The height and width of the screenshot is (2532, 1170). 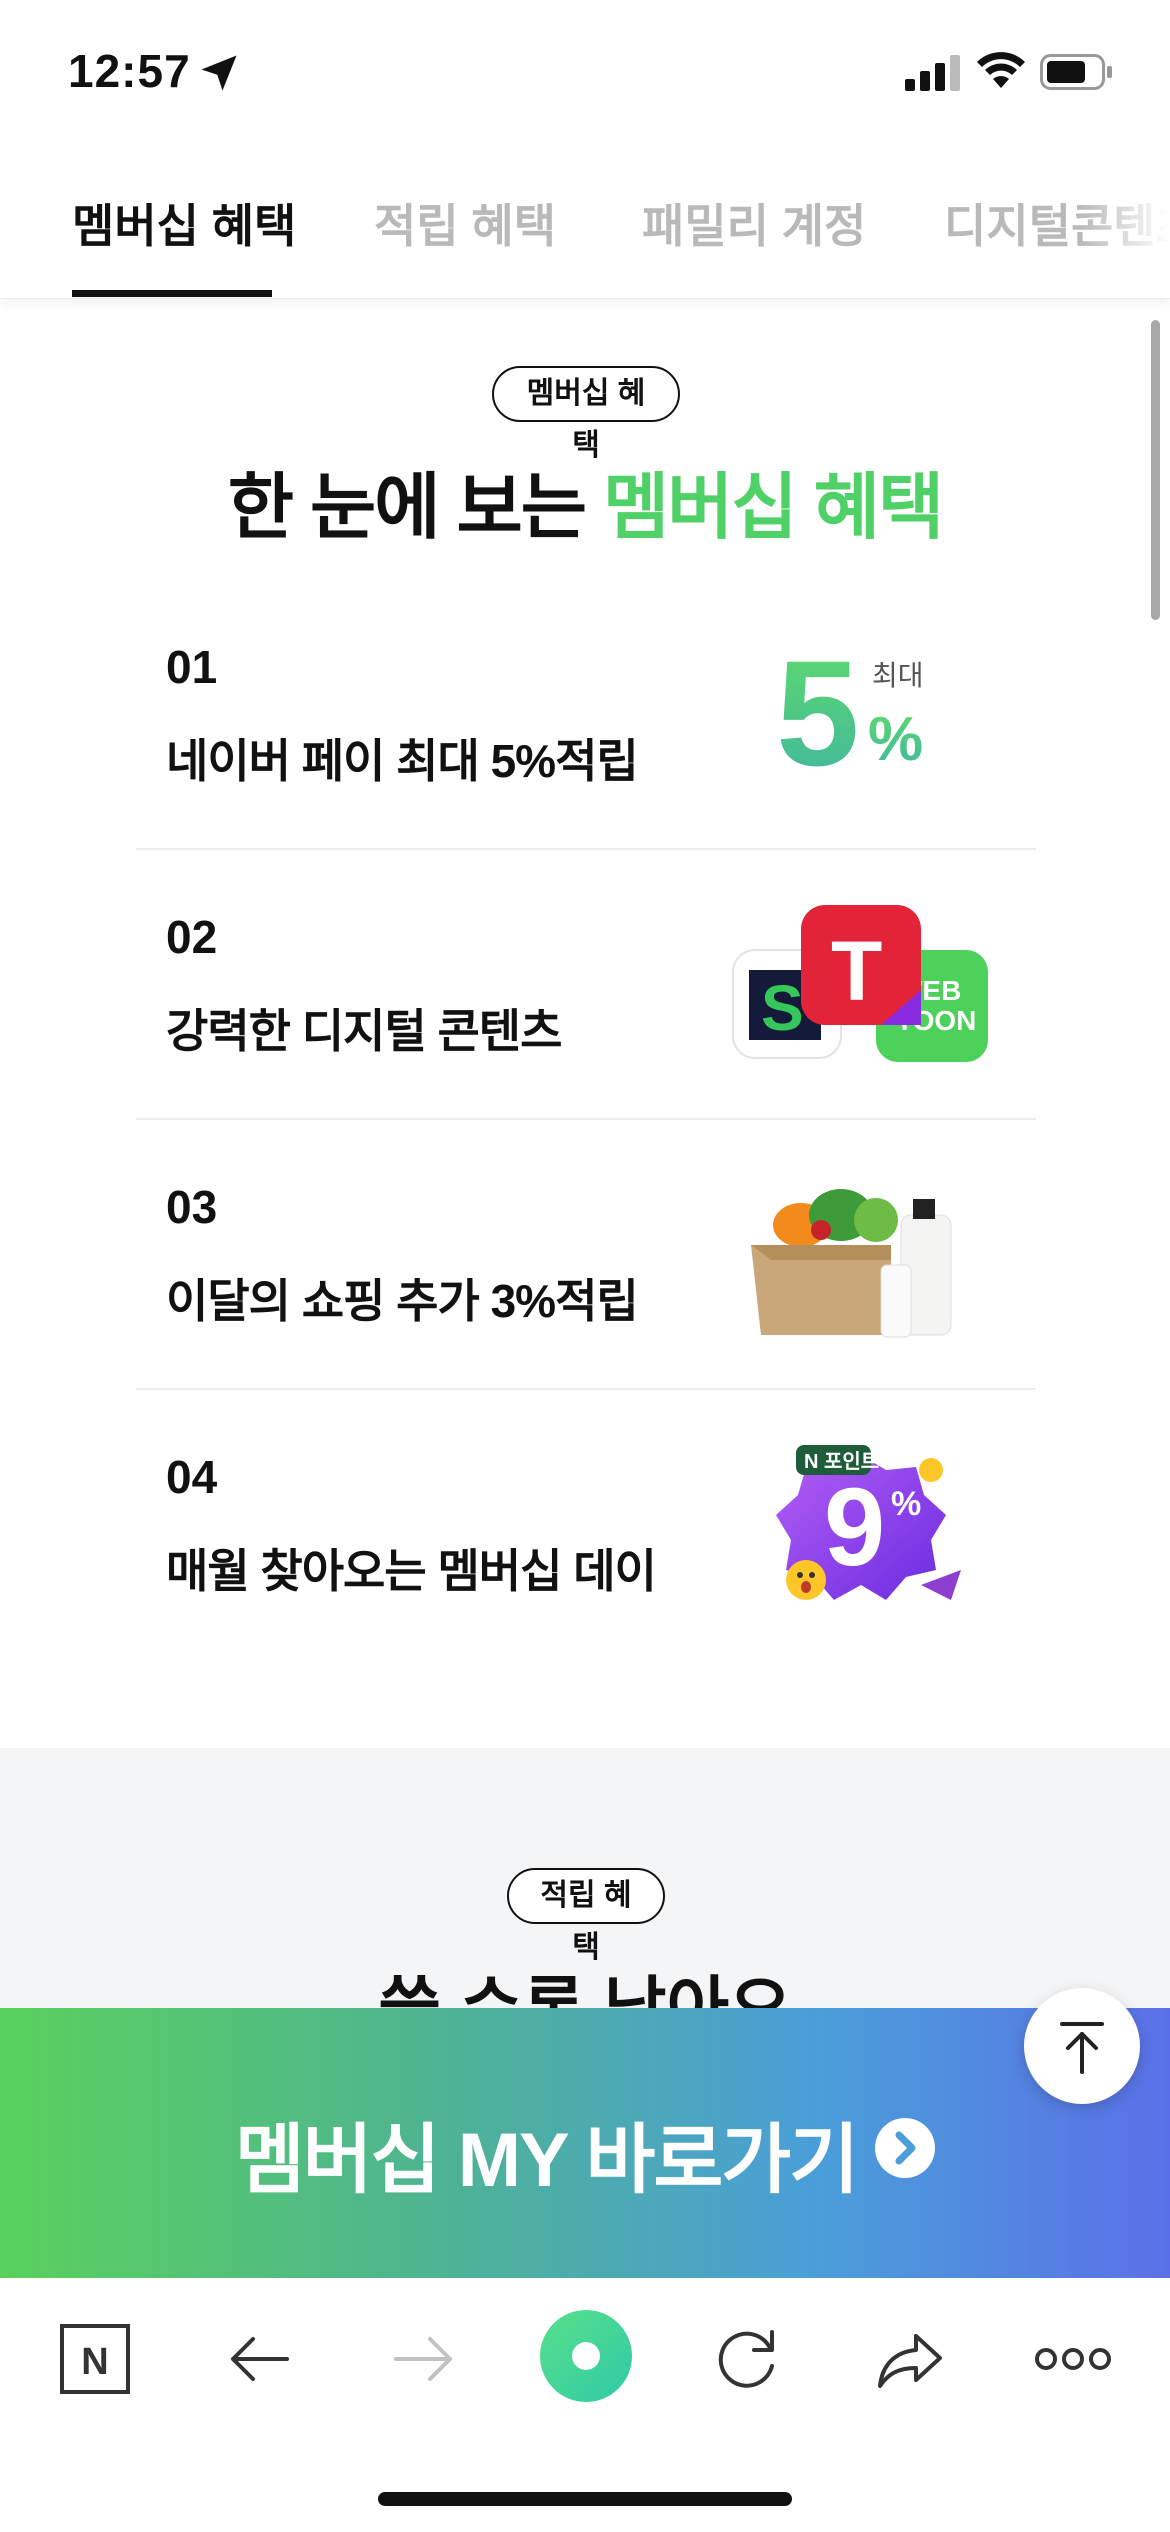 I want to click on earning-section: 적립 혜택 쓸 수록 남아요, so click(x=585, y=1878).